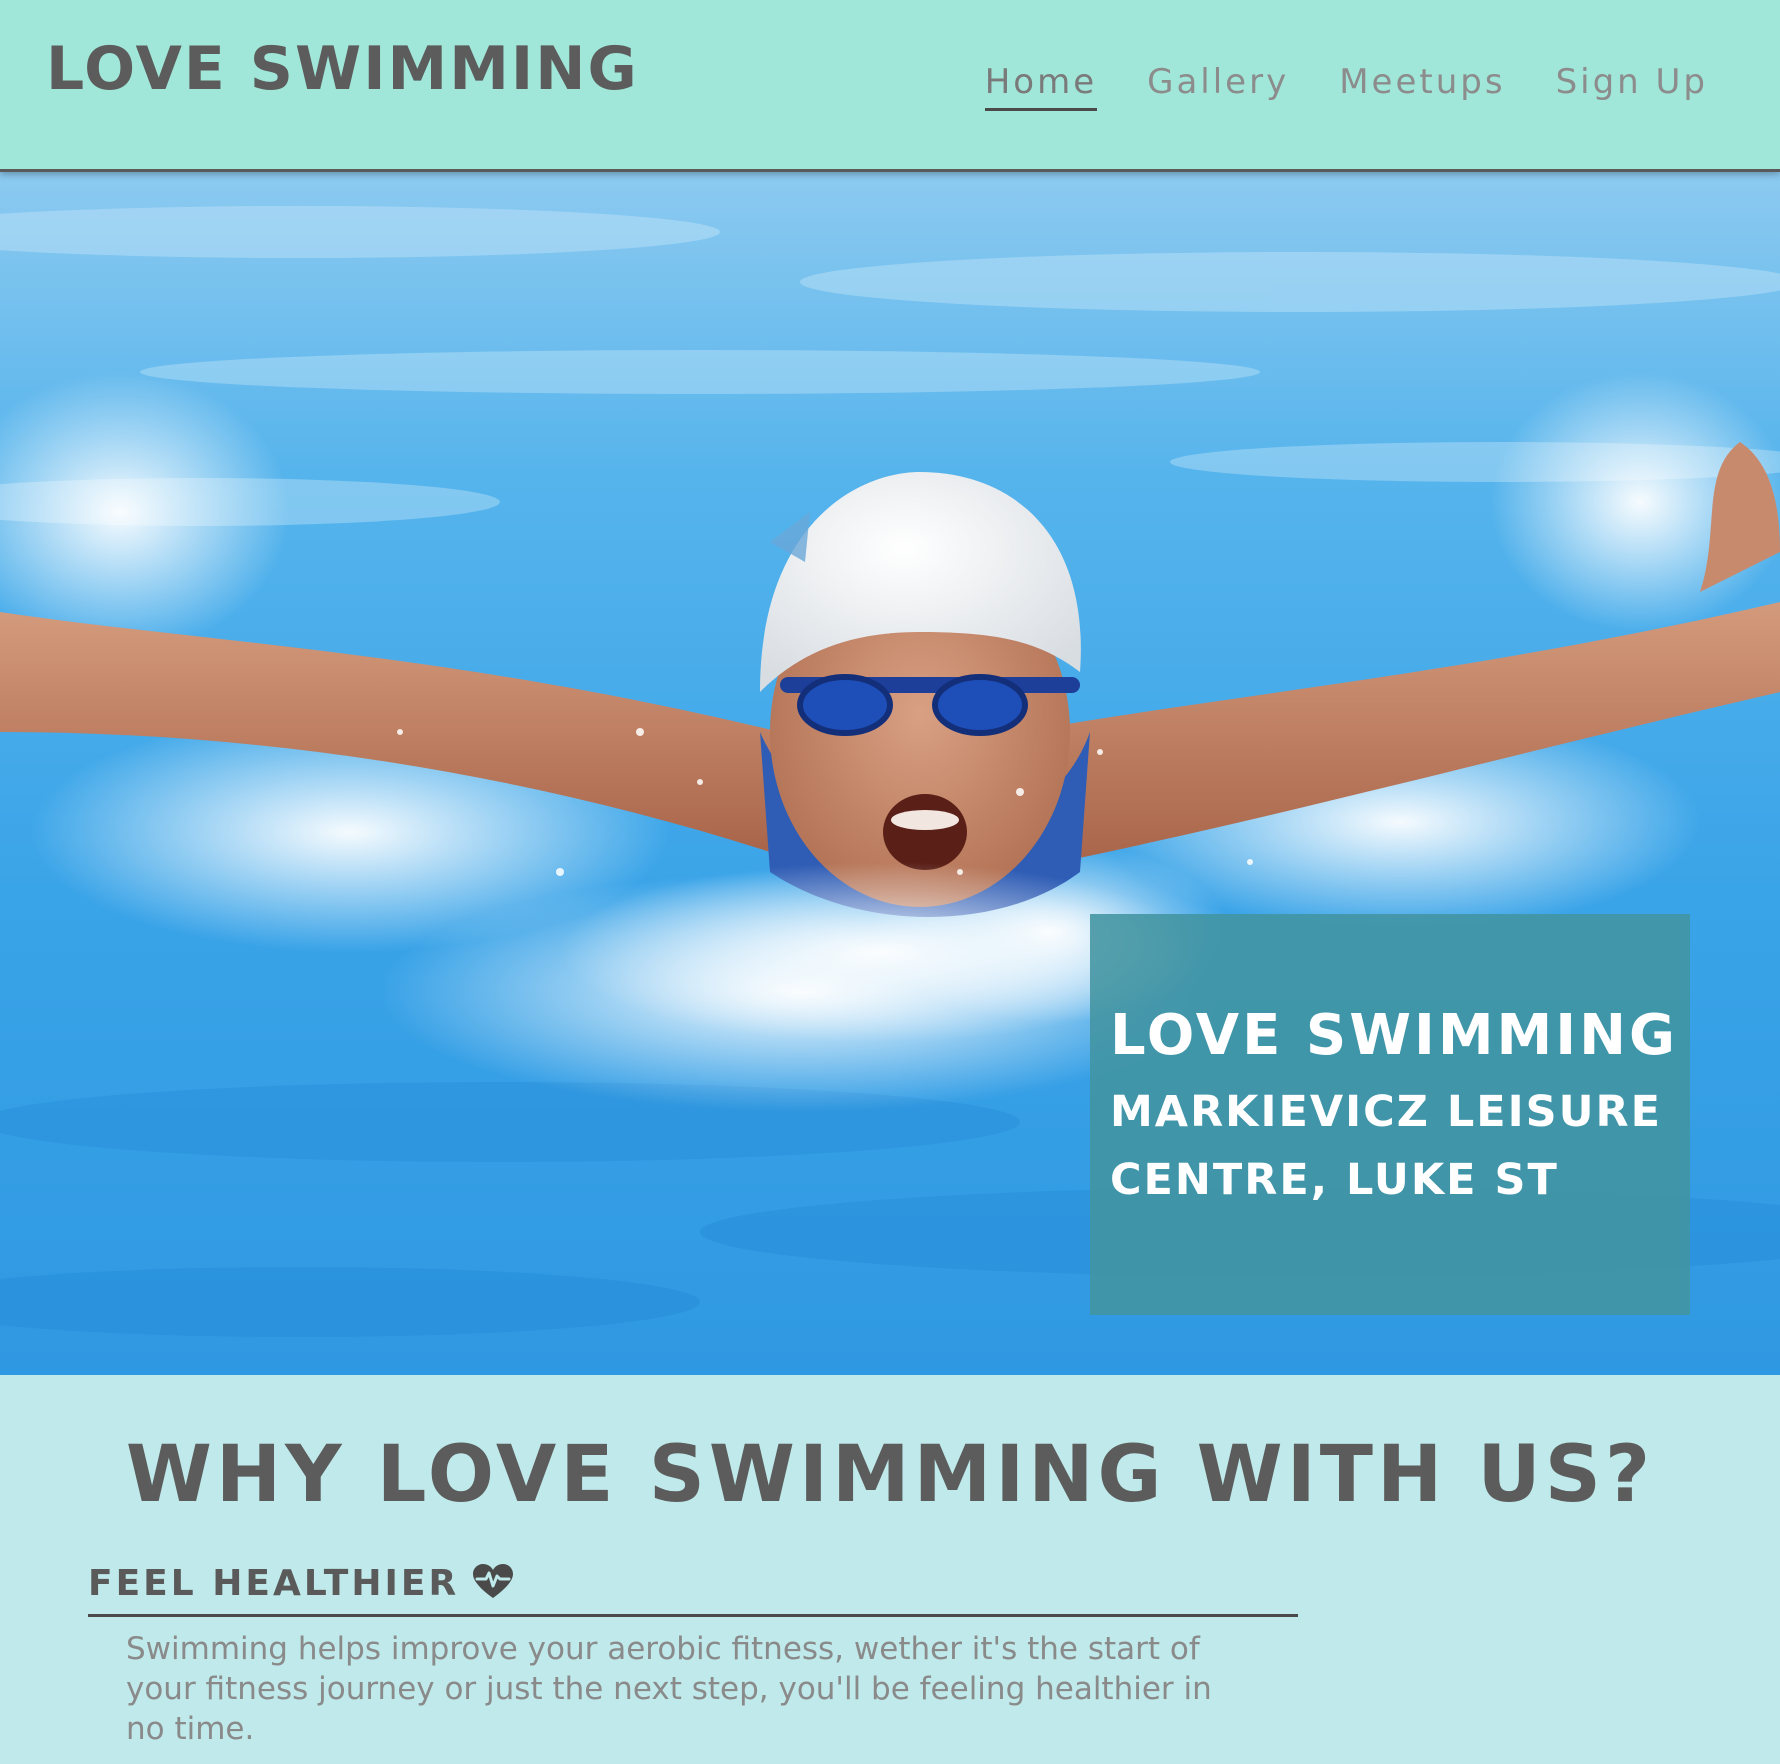 The height and width of the screenshot is (1764, 1780). I want to click on nav-link-home: Home, so click(1041, 86).